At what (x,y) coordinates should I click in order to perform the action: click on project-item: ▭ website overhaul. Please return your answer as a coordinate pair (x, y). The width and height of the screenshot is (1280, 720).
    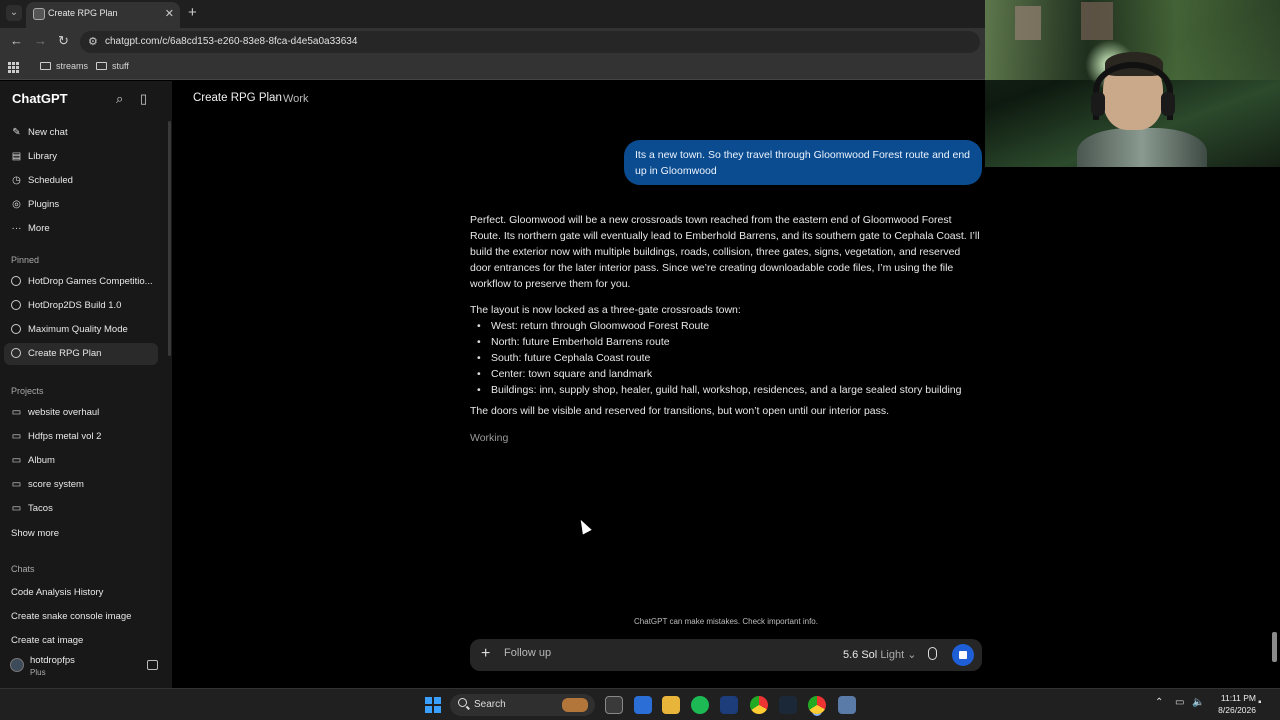
    Looking at the image, I should click on (81, 413).